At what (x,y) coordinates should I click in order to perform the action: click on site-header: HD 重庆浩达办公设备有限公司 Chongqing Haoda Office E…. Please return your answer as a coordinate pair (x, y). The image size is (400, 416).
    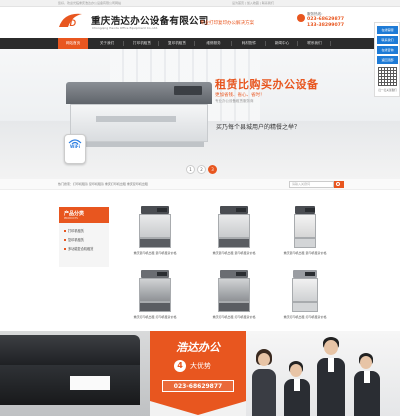
    Looking at the image, I should click on (200, 22).